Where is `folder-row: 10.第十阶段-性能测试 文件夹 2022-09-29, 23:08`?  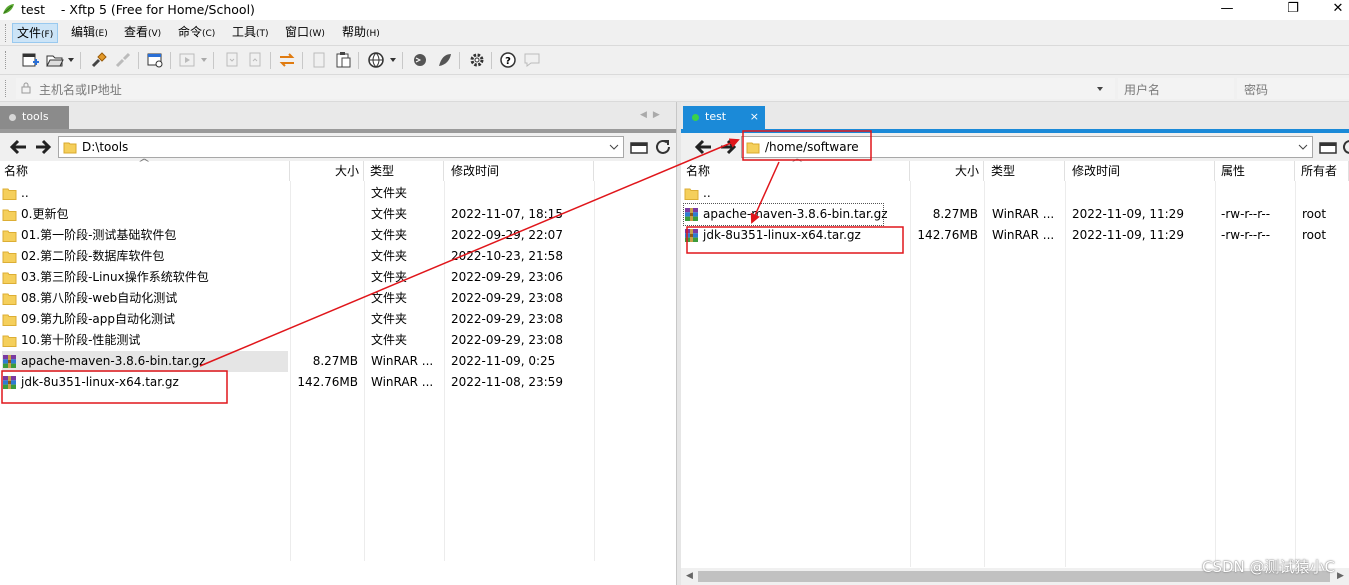 folder-row: 10.第十阶段-性能测试 文件夹 2022-09-29, 23:08 is located at coordinates (338, 340).